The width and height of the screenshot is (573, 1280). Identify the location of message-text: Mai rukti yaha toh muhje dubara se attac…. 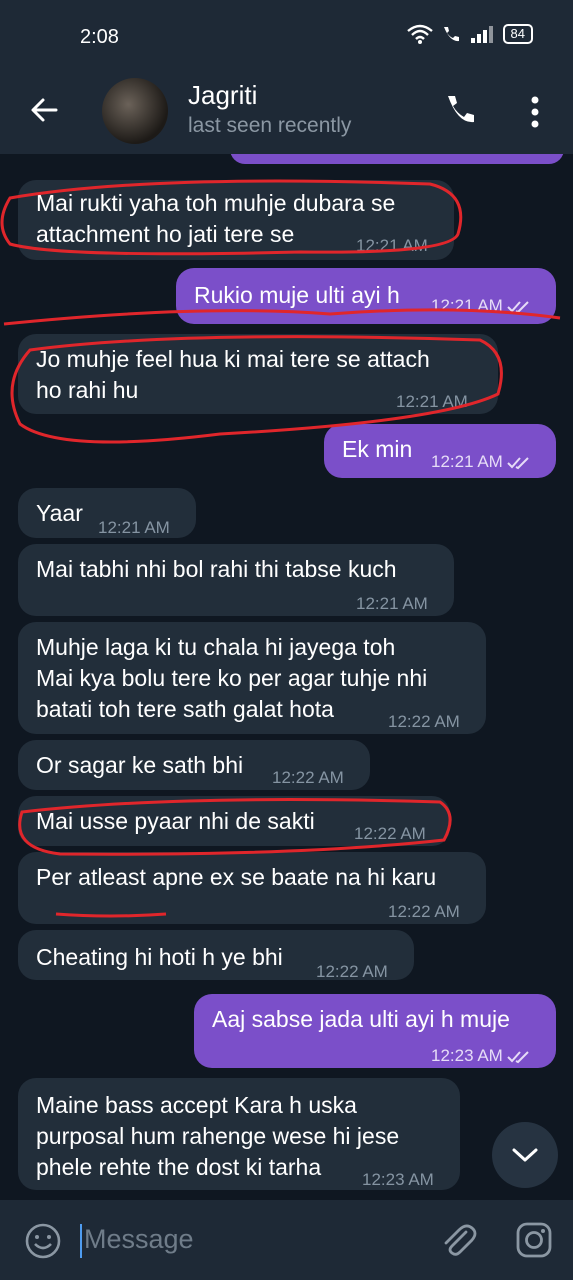
(216, 218).